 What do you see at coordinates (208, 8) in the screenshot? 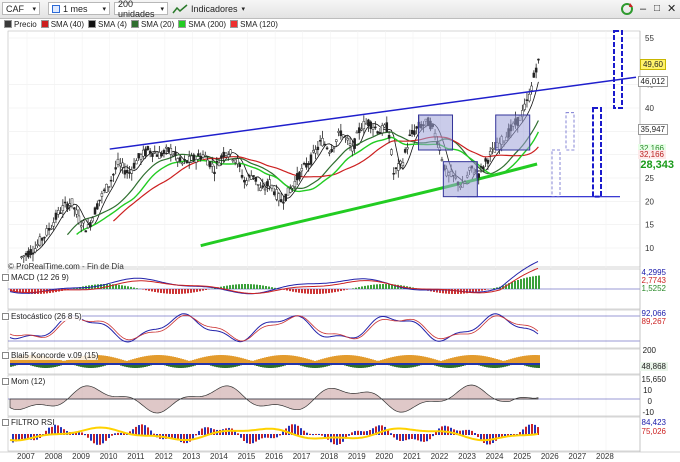
I see `indicators-button: Indicadores ▾` at bounding box center [208, 8].